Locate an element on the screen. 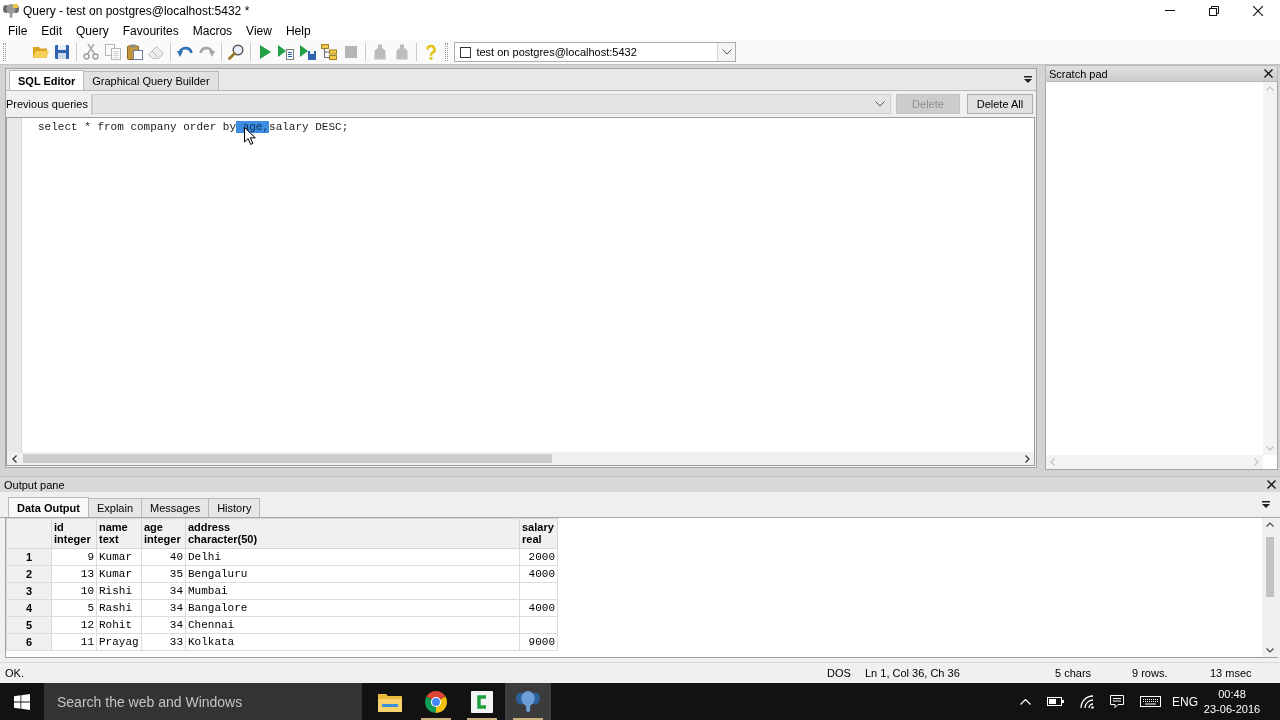  table-cell: 40 is located at coordinates (163, 557).